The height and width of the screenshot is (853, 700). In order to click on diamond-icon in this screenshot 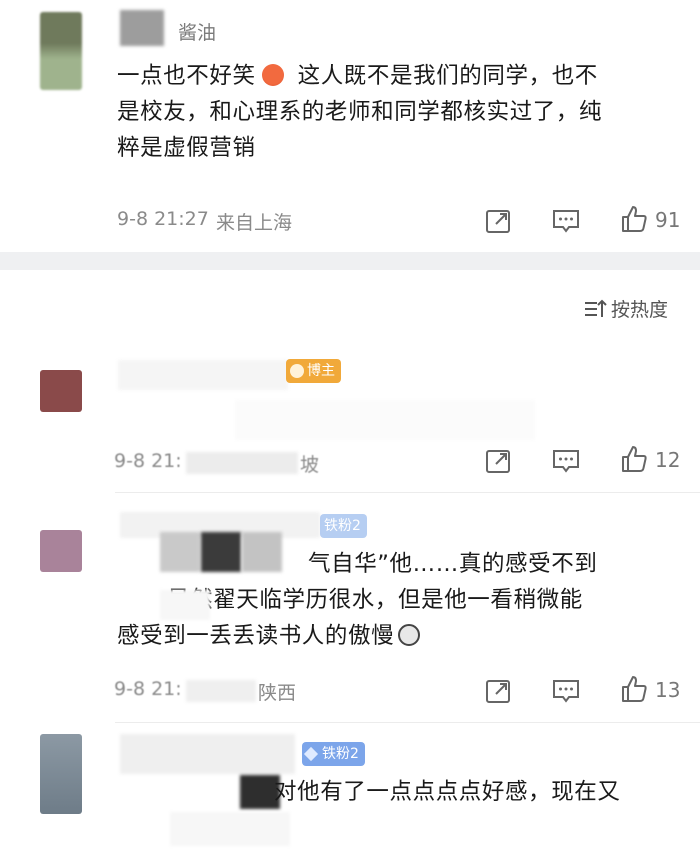, I will do `click(311, 754)`.